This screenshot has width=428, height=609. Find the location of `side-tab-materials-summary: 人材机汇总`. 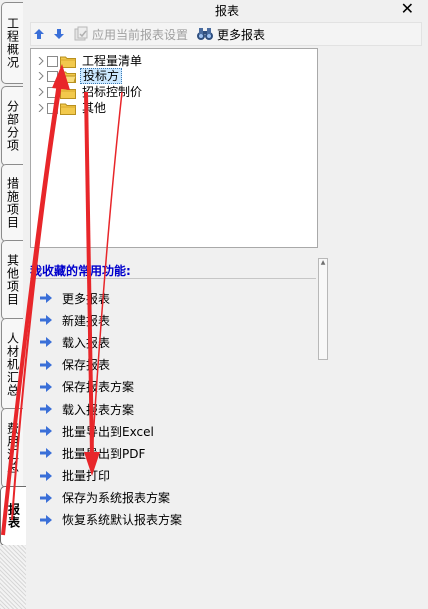

side-tab-materials-summary: 人材机汇总 is located at coordinates (12, 364).